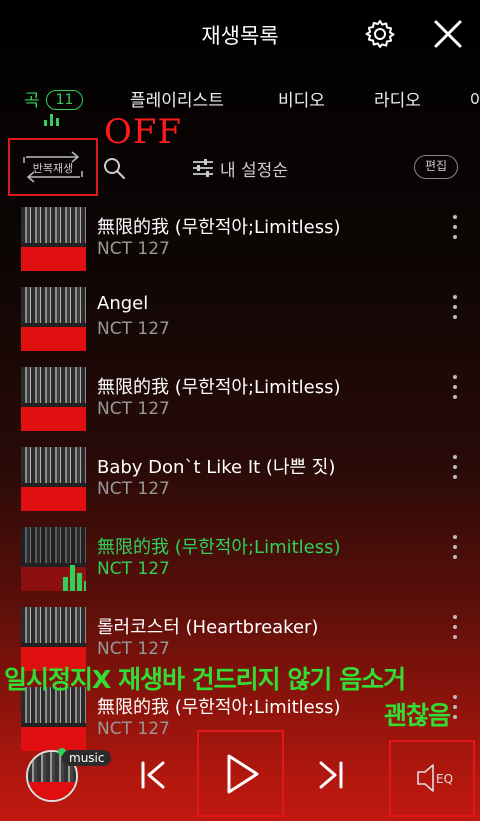  Describe the element at coordinates (240, 327) in the screenshot. I see `song-row: Angel NCT 127` at that location.